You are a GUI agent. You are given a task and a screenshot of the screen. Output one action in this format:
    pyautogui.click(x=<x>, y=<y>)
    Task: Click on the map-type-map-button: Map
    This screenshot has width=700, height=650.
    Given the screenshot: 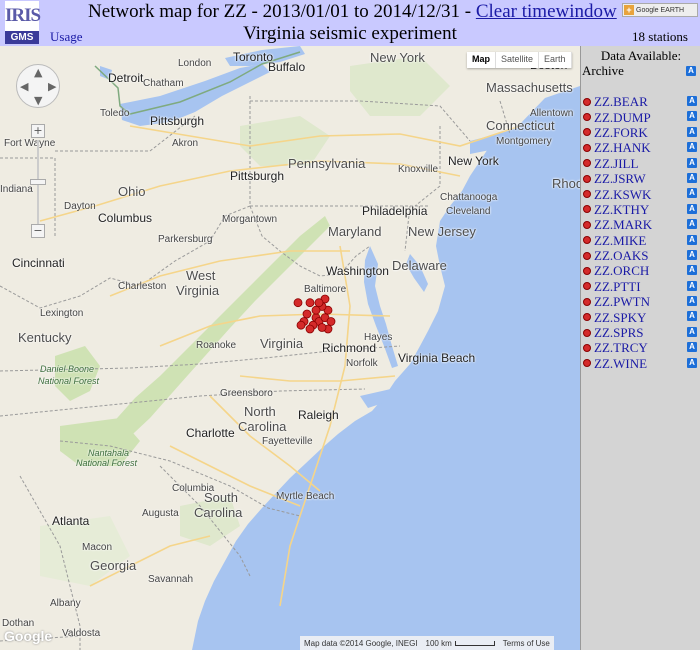 What is the action you would take?
    pyautogui.click(x=481, y=60)
    